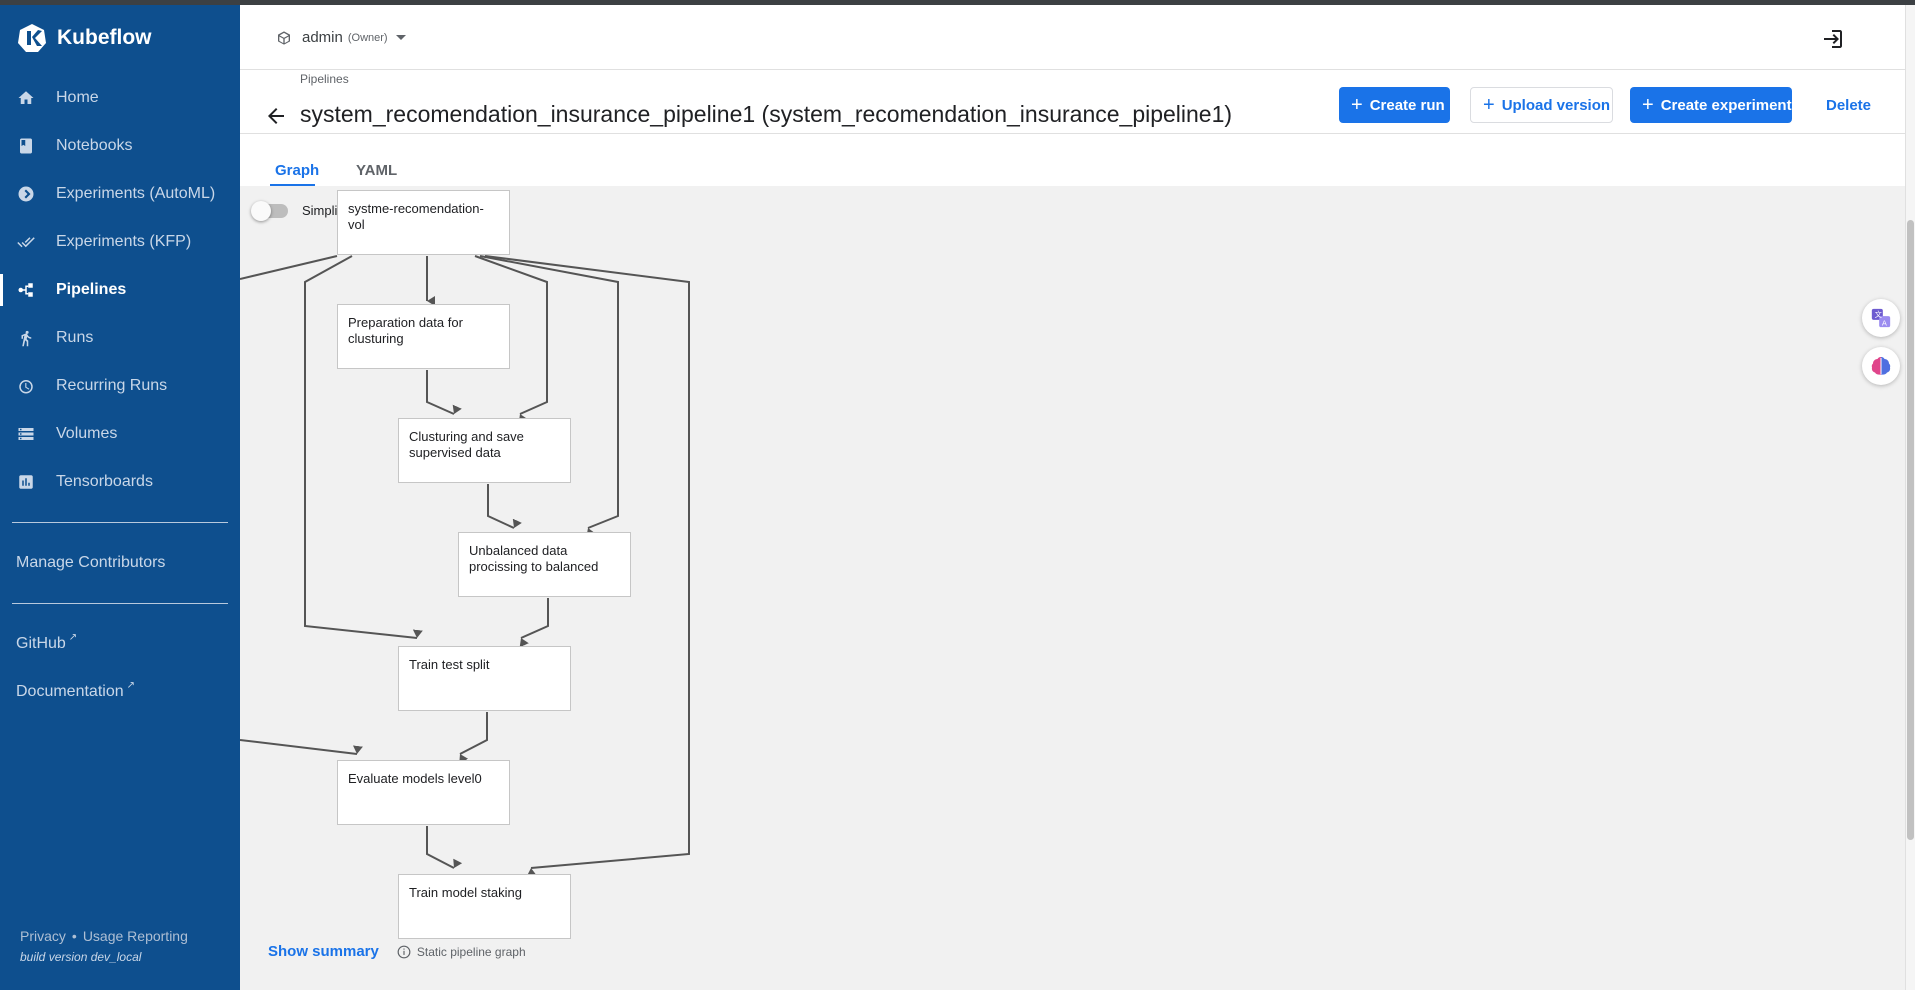 The image size is (1915, 990). I want to click on translate-icon: 文A, so click(1881, 317).